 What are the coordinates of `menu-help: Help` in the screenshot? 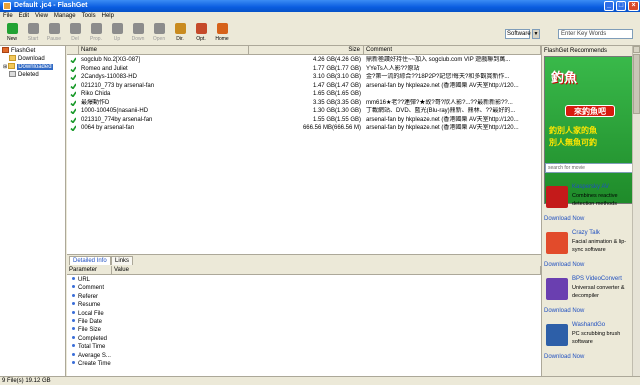 It's located at (108, 16).